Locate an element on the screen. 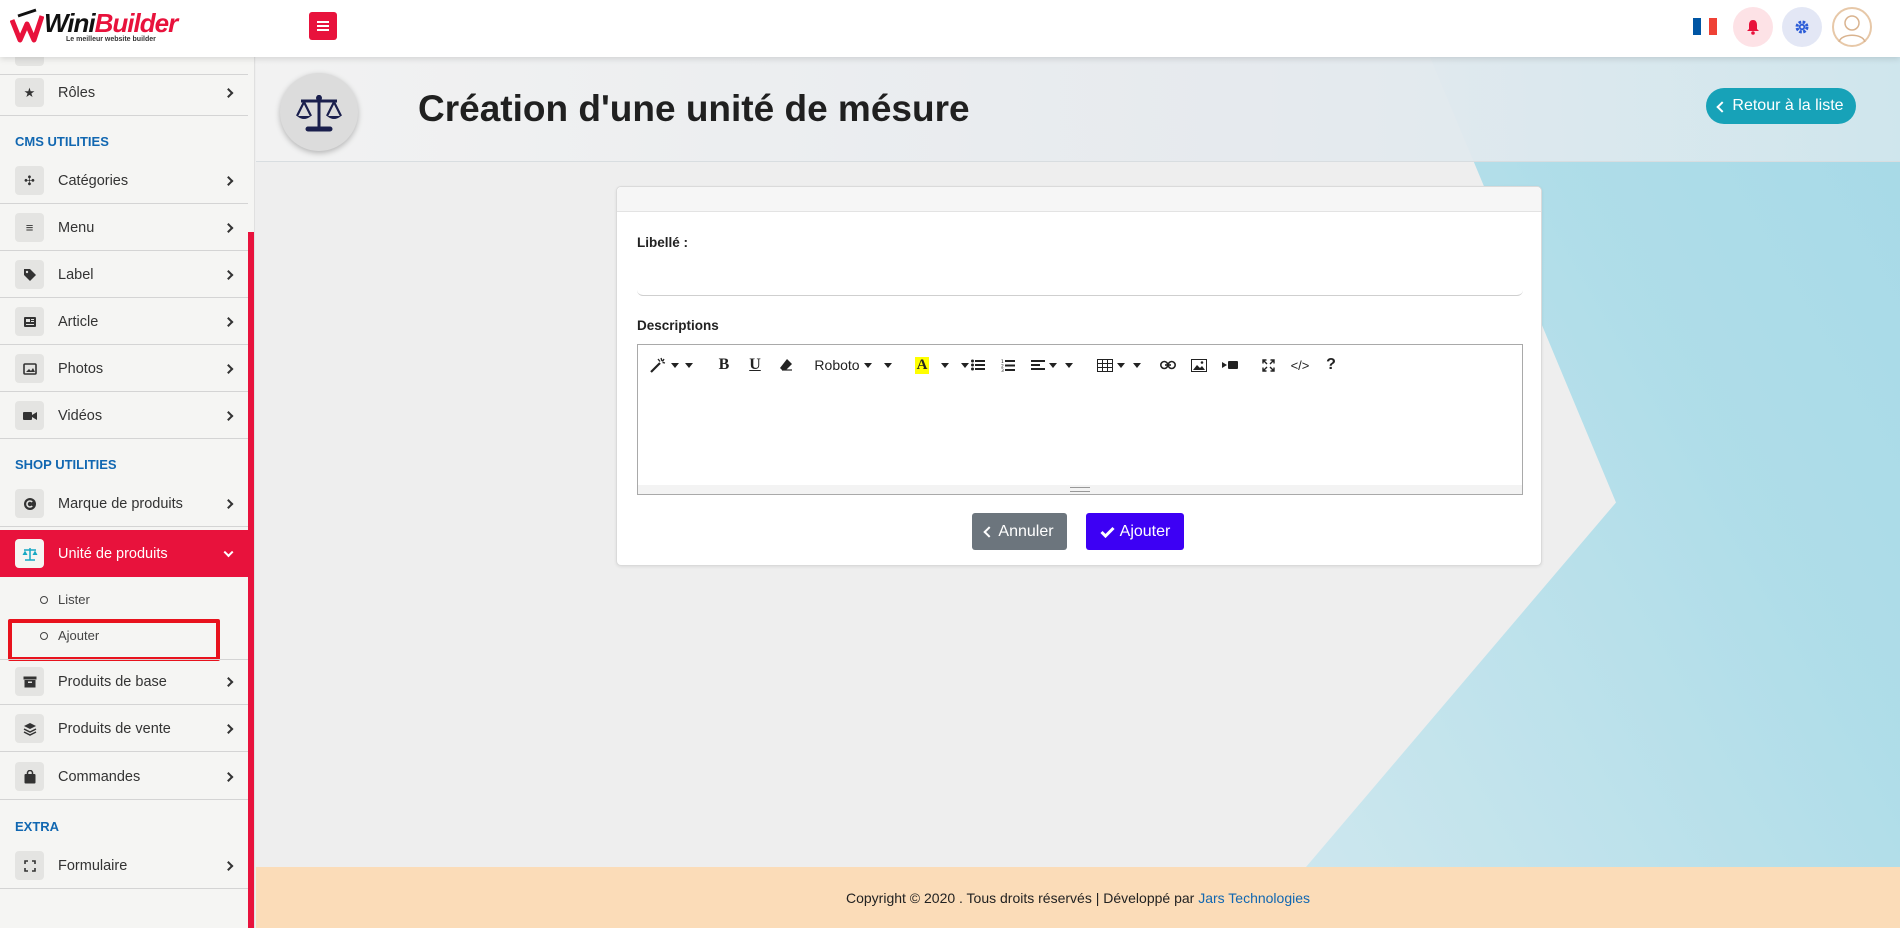  cancel-button-label: Annuler is located at coordinates (1026, 531).